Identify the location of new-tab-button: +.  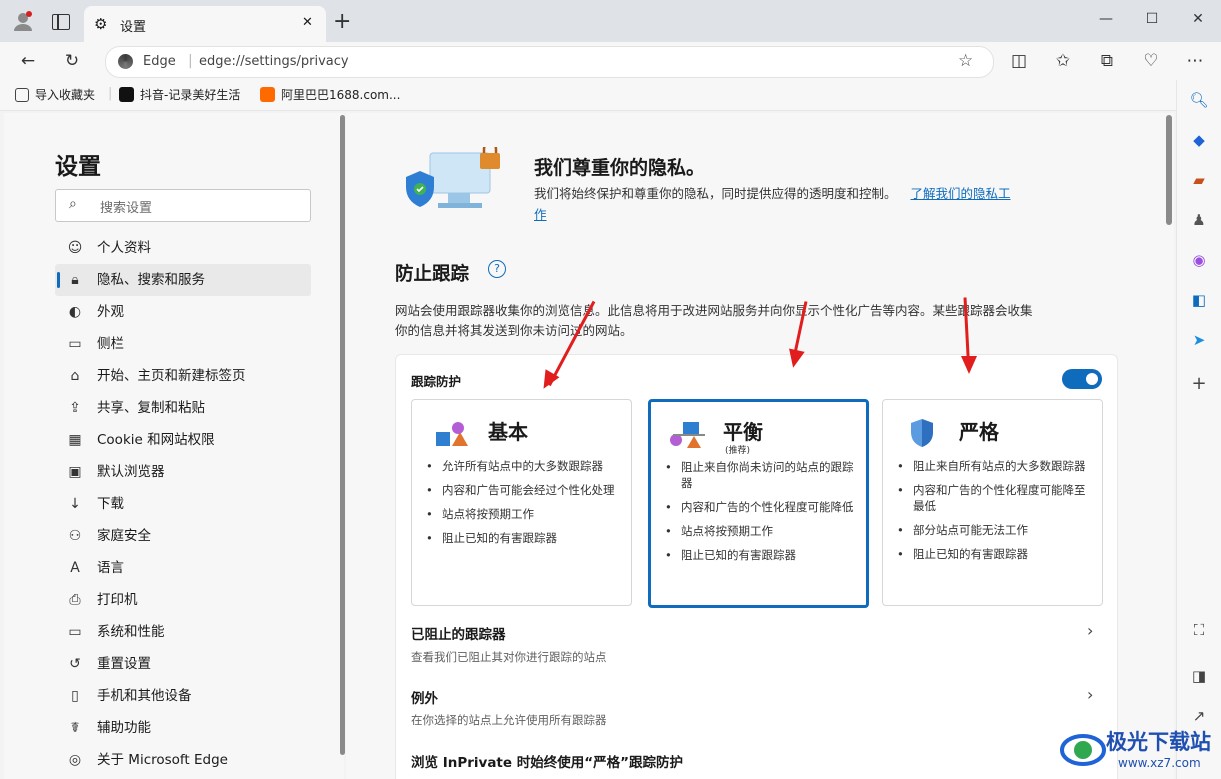
(342, 21).